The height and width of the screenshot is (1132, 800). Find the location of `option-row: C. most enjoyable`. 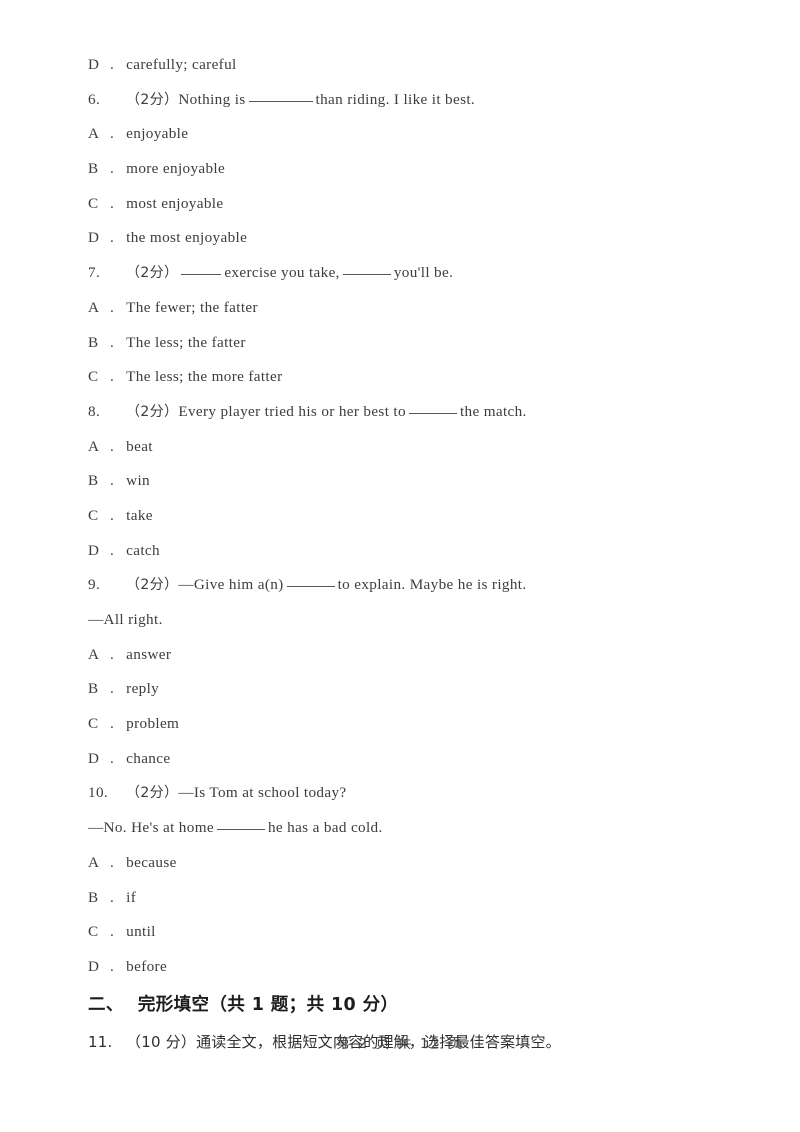

option-row: C. most enjoyable is located at coordinates (424, 204).